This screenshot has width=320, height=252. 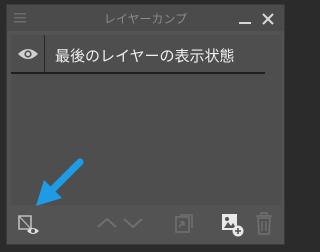 I want to click on new-comp-icon, so click(x=232, y=224).